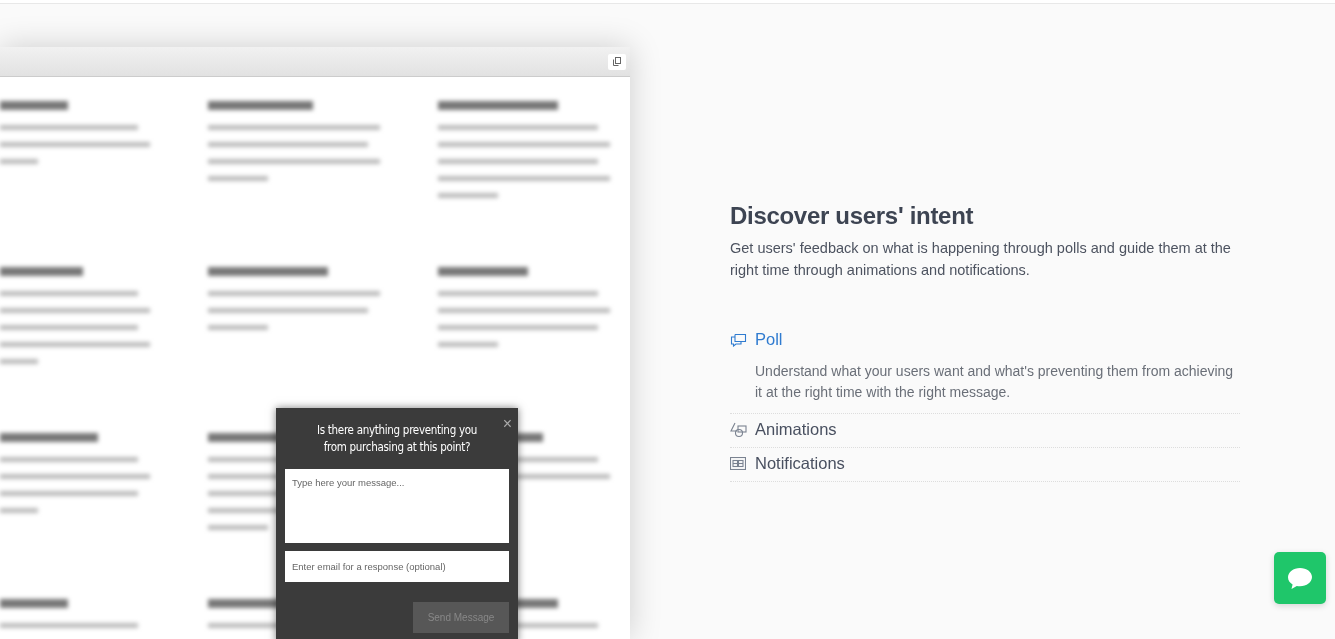  Describe the element at coordinates (981, 259) in the screenshot. I see `section-description: Get users' feedback on what is happening through polls and guide them at the right time through animations and notifications.` at that location.